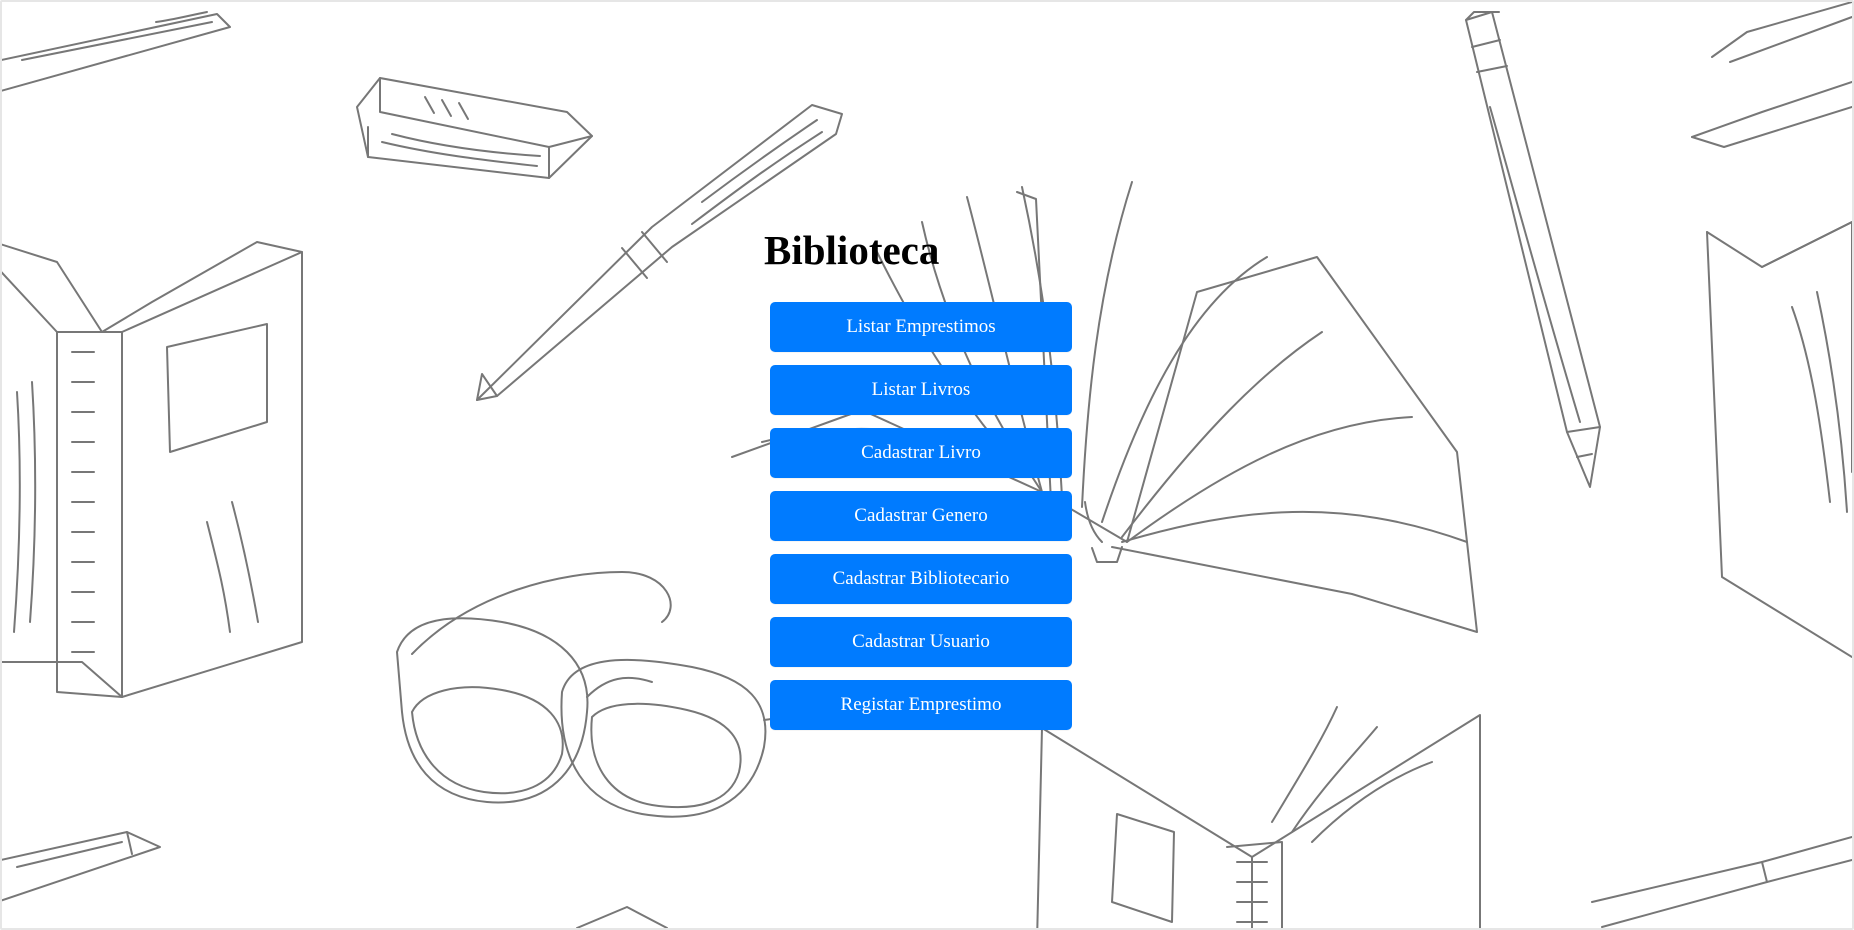  Describe the element at coordinates (921, 390) in the screenshot. I see `listar-livros-button: Listar Livros` at that location.